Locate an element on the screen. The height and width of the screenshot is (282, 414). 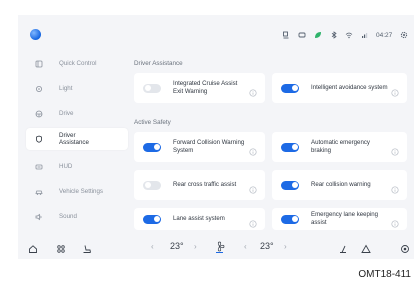
sidebar-item-driver-assistance: Driver Assistance is located at coordinates (77, 139).